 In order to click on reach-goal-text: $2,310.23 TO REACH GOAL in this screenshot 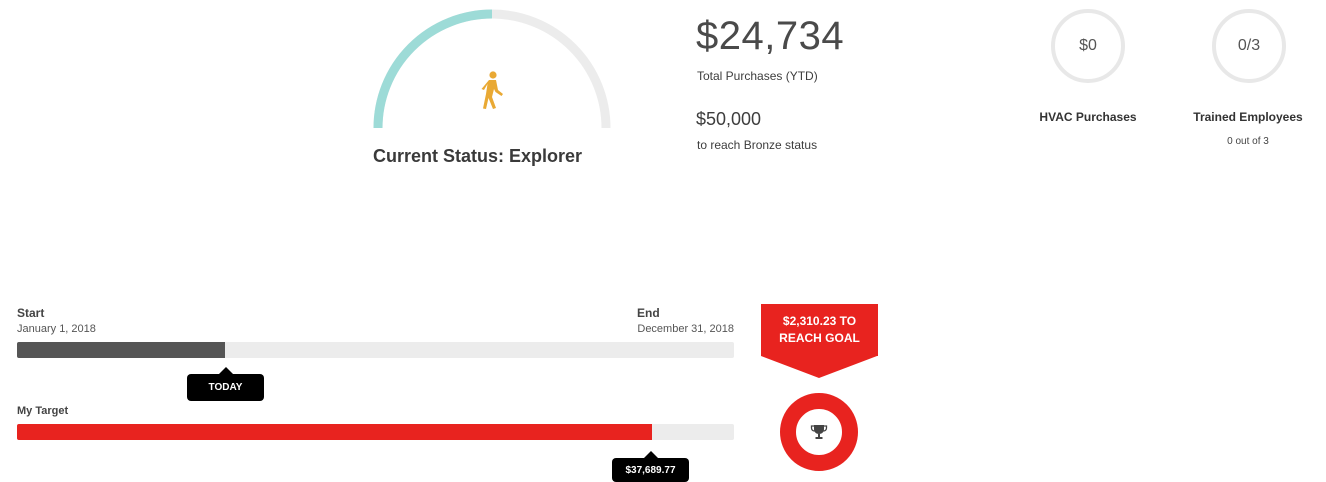, I will do `click(819, 329)`.